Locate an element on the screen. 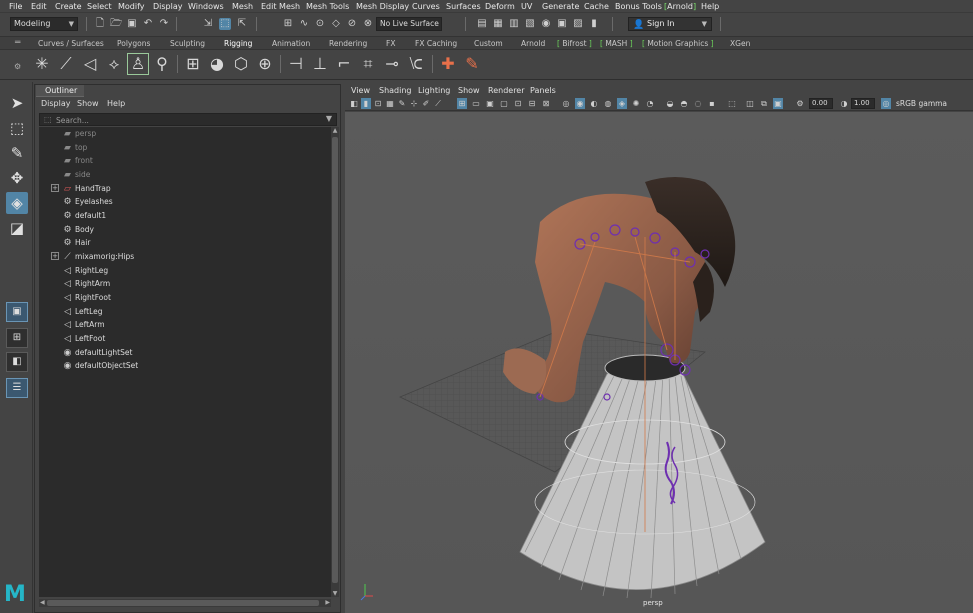 The image size is (973, 613). select-hierarchy-icon: ⇲ is located at coordinates (208, 24).